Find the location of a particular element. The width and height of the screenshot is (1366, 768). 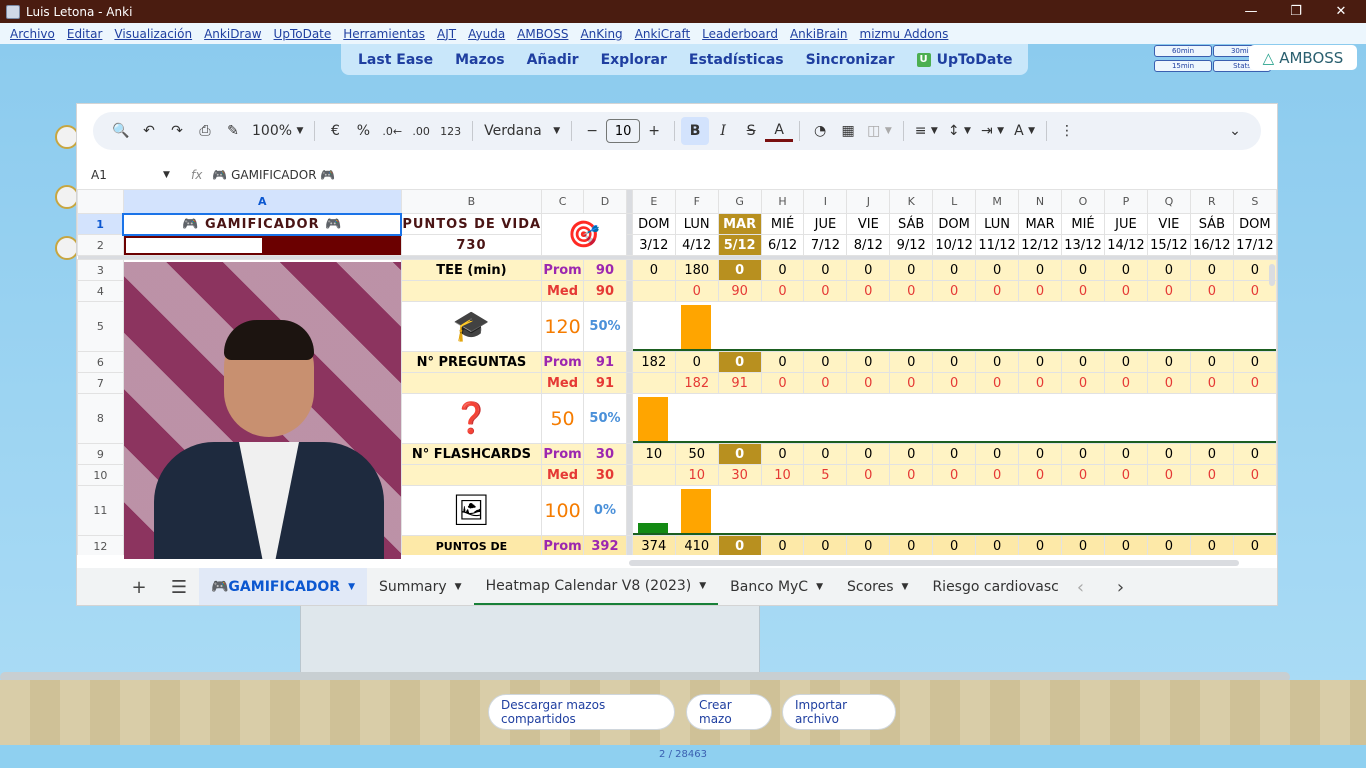

day-cell: VIE is located at coordinates (868, 224).